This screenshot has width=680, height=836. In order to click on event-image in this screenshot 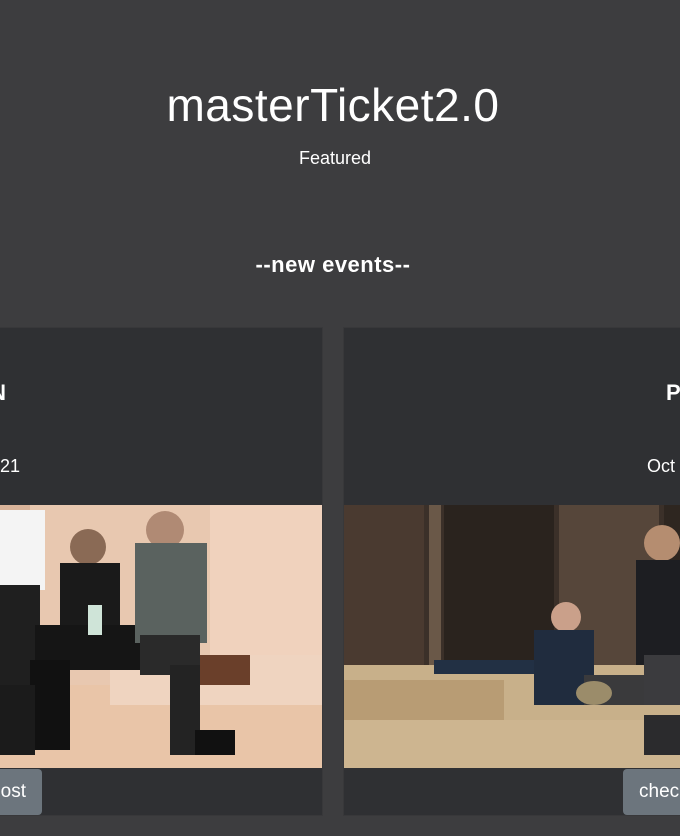, I will do `click(161, 636)`.